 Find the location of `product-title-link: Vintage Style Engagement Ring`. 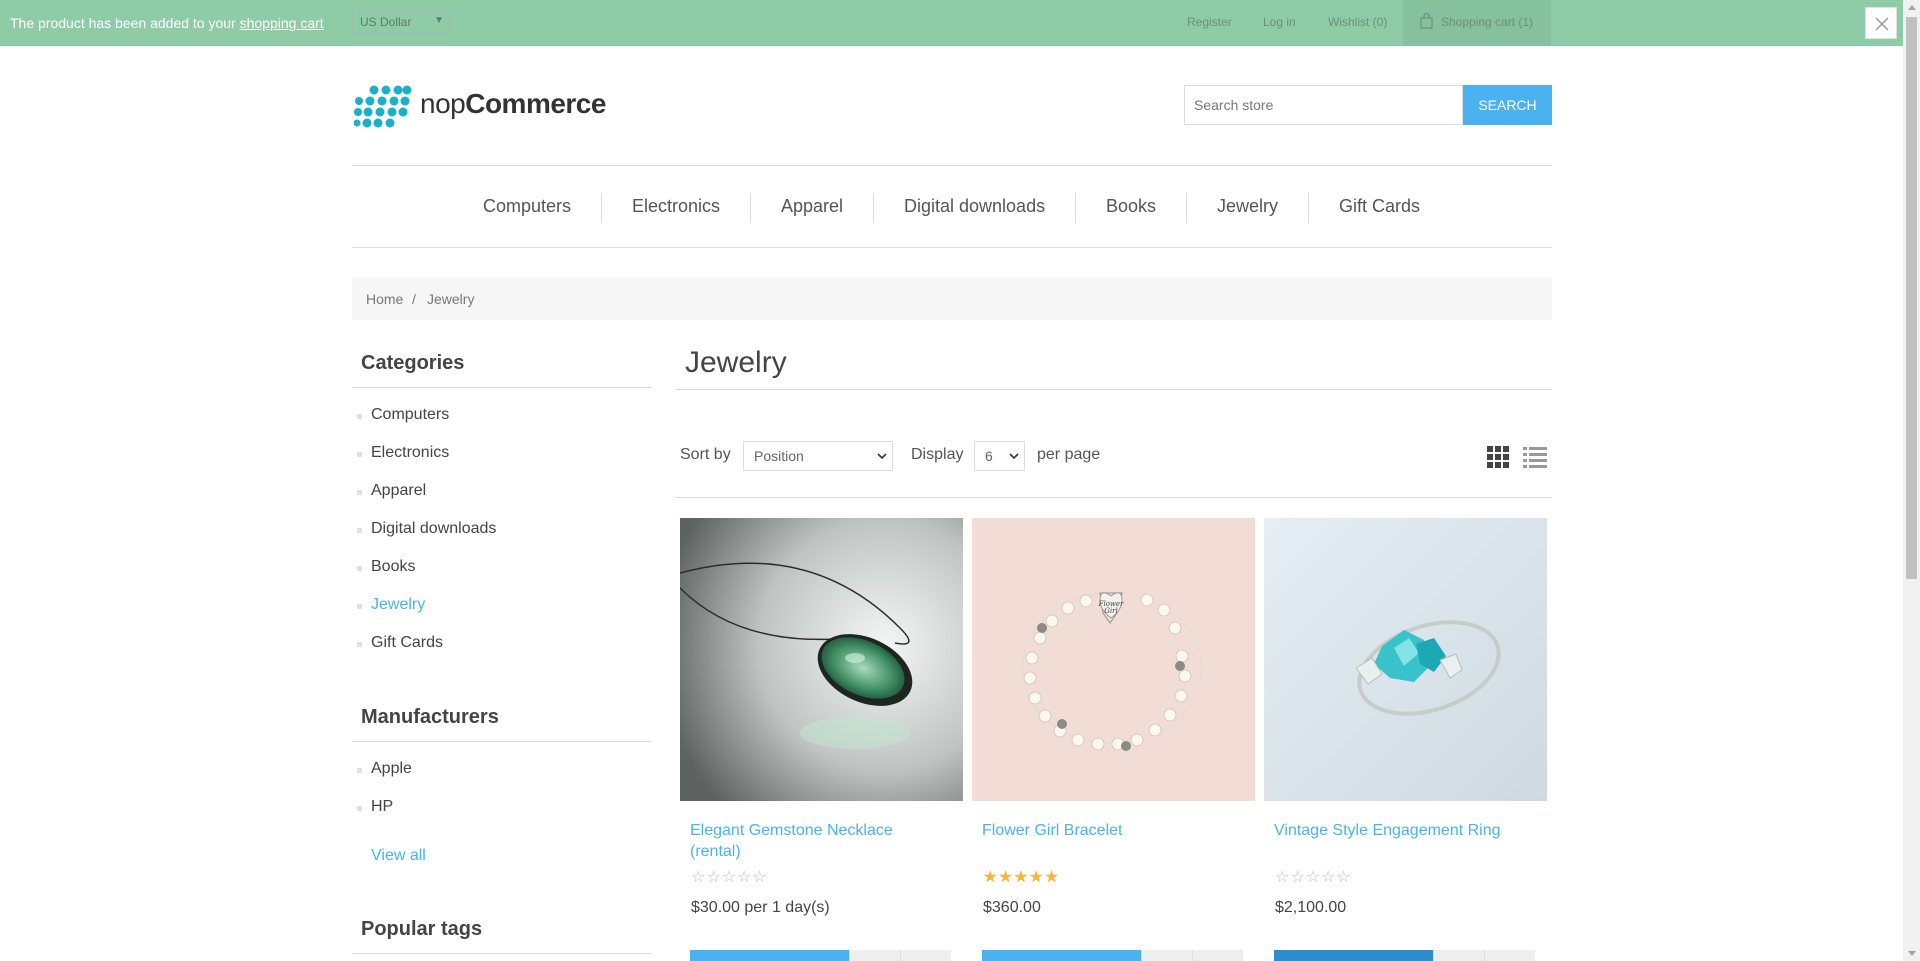

product-title-link: Vintage Style Engagement Ring is located at coordinates (1387, 830).